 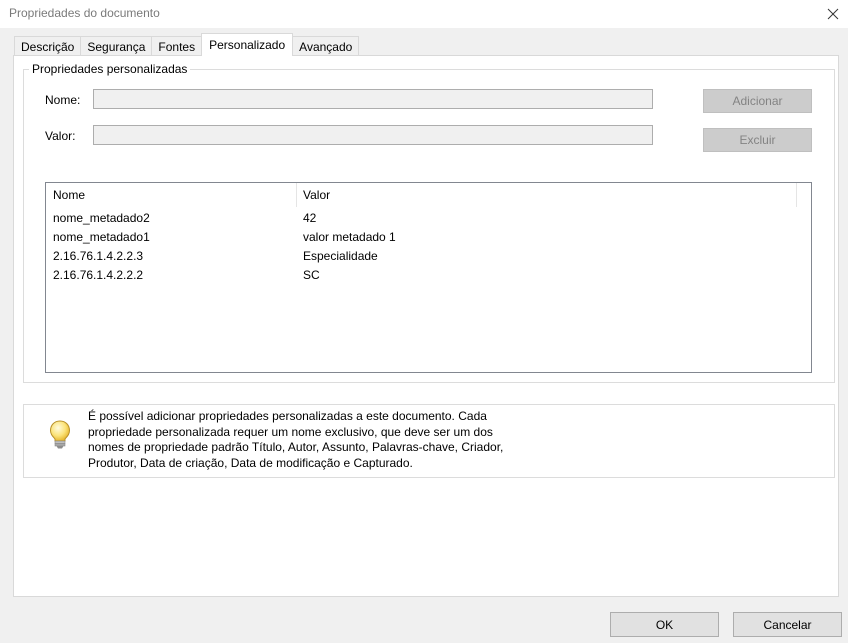 What do you see at coordinates (173, 195) in the screenshot?
I see `column-header-nome: Nome` at bounding box center [173, 195].